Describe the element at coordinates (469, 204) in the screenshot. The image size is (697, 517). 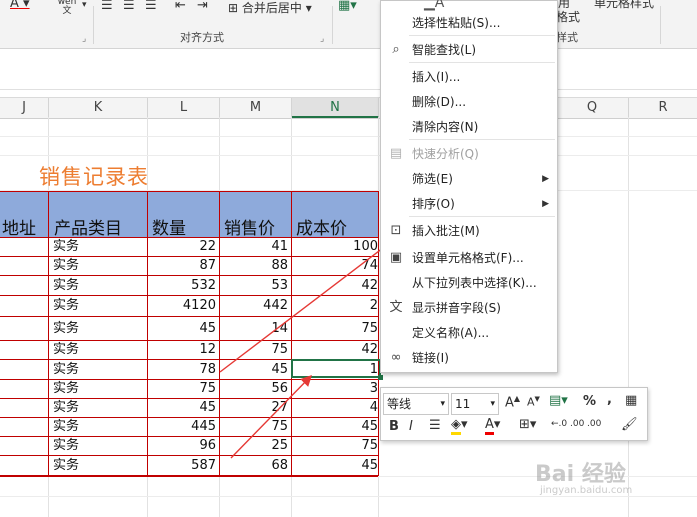
I see `menu-item-sort: 排序(O) ▶` at that location.